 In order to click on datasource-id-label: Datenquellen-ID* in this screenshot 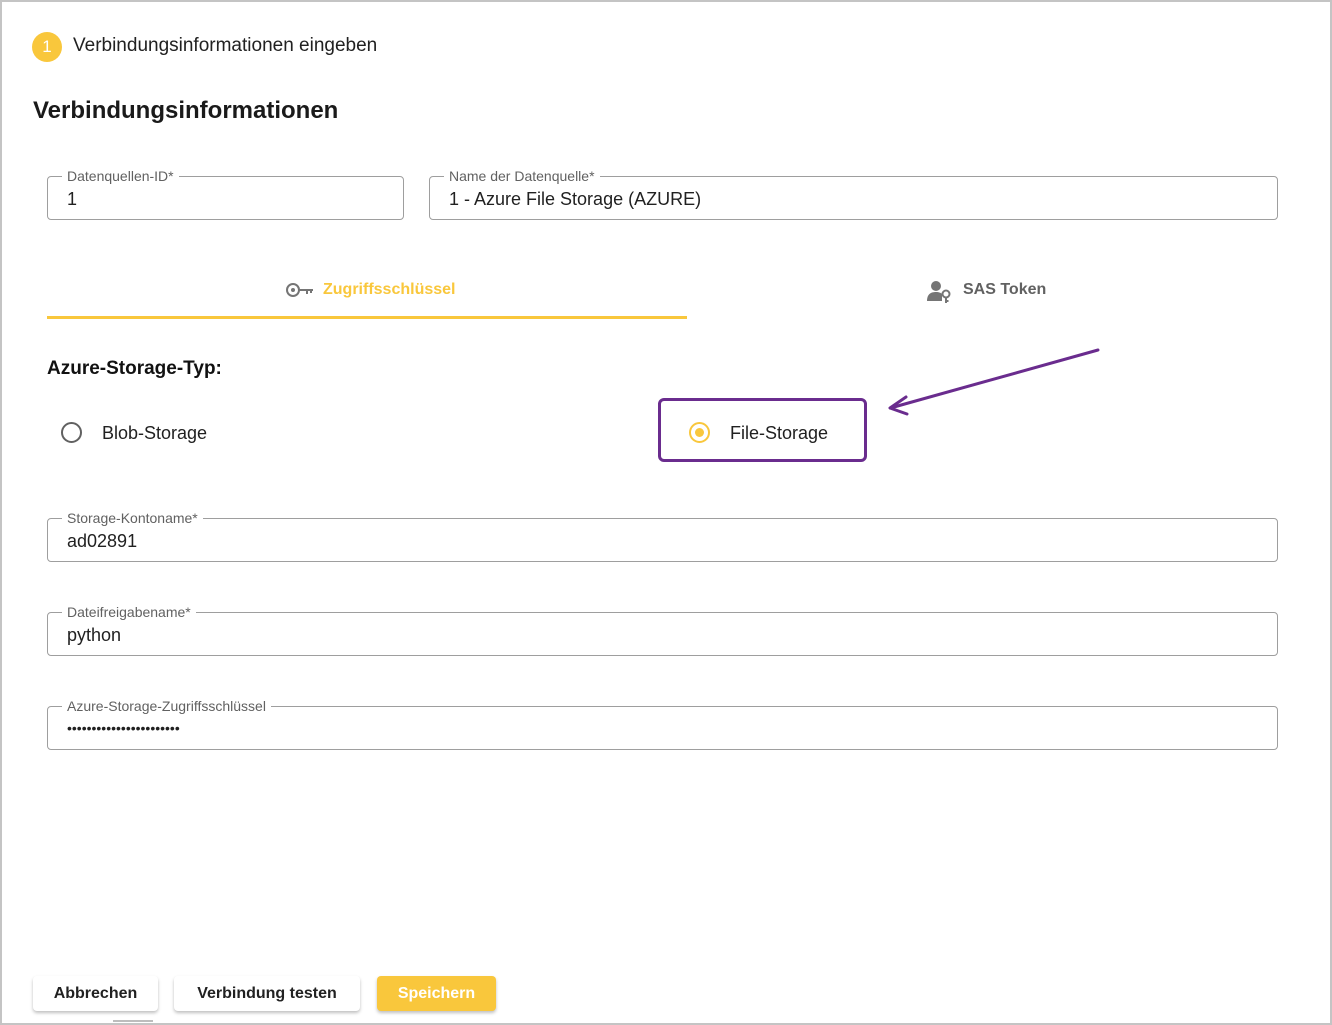, I will do `click(120, 176)`.